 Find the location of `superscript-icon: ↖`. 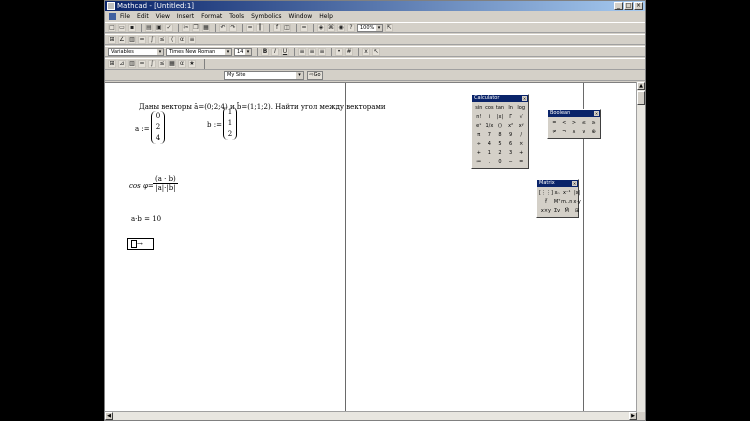

superscript-icon: ↖ is located at coordinates (376, 51).